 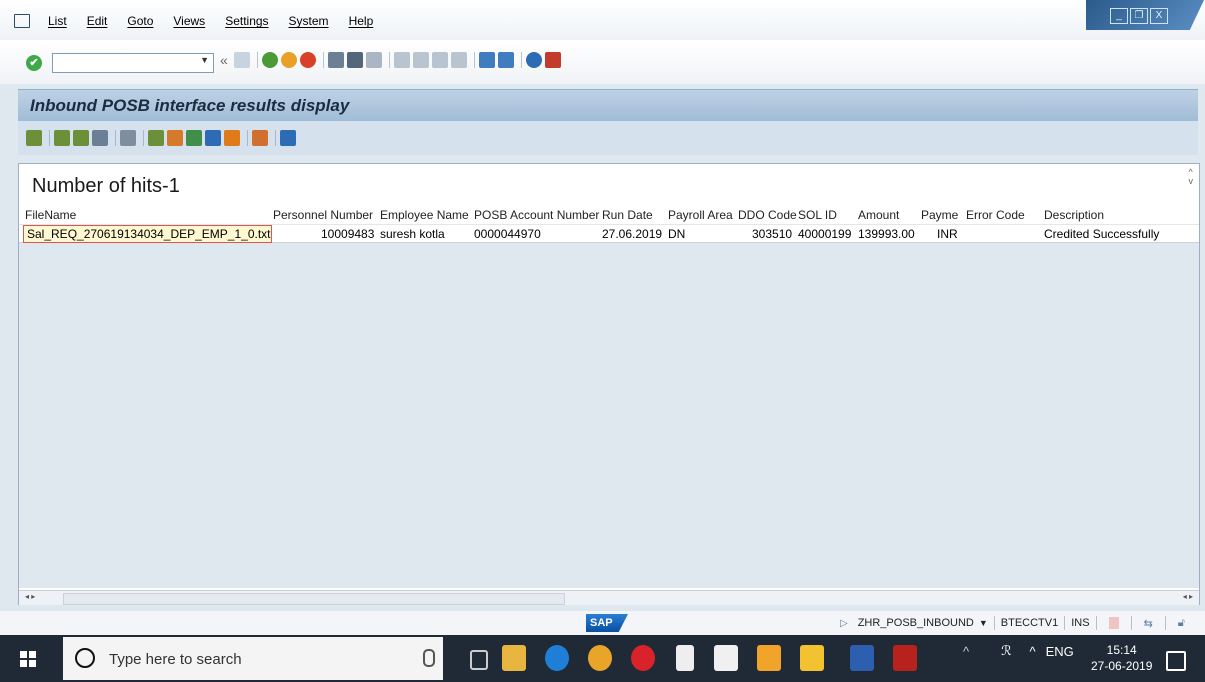 I want to click on menu-help: Help, so click(x=361, y=21).